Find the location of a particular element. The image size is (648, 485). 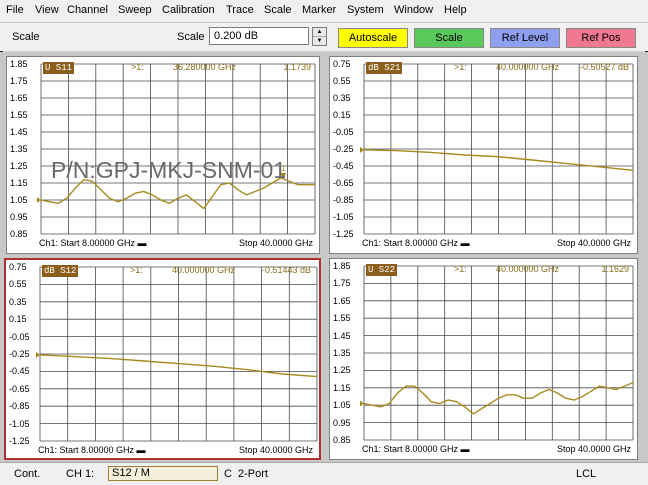

menu-file: File is located at coordinates (15, 10).